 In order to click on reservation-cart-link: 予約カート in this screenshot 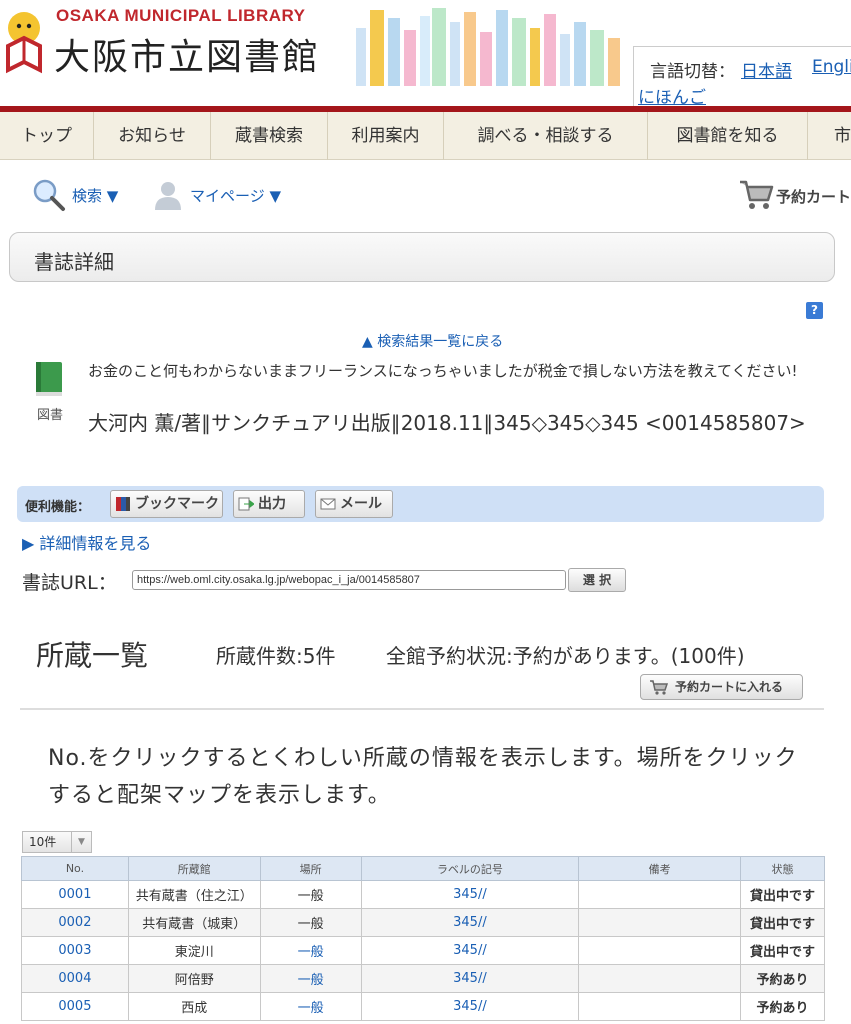, I will do `click(813, 196)`.